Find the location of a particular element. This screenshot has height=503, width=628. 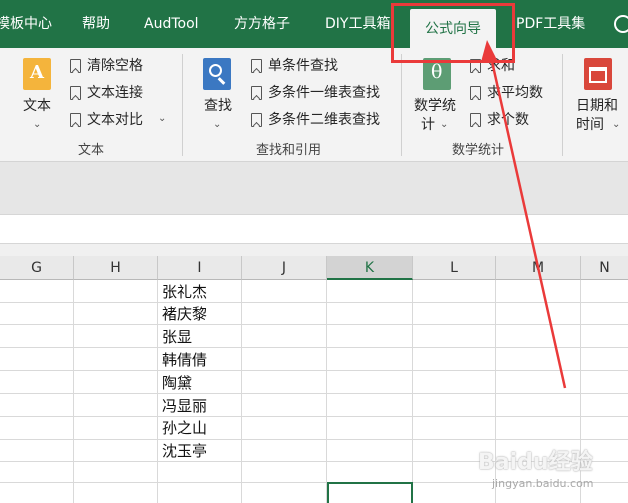

watermark-url: jingyan.baidu.com is located at coordinates (543, 483).